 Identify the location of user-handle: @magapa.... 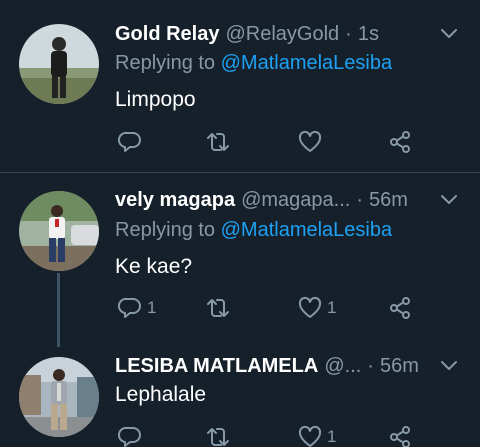
(295, 200).